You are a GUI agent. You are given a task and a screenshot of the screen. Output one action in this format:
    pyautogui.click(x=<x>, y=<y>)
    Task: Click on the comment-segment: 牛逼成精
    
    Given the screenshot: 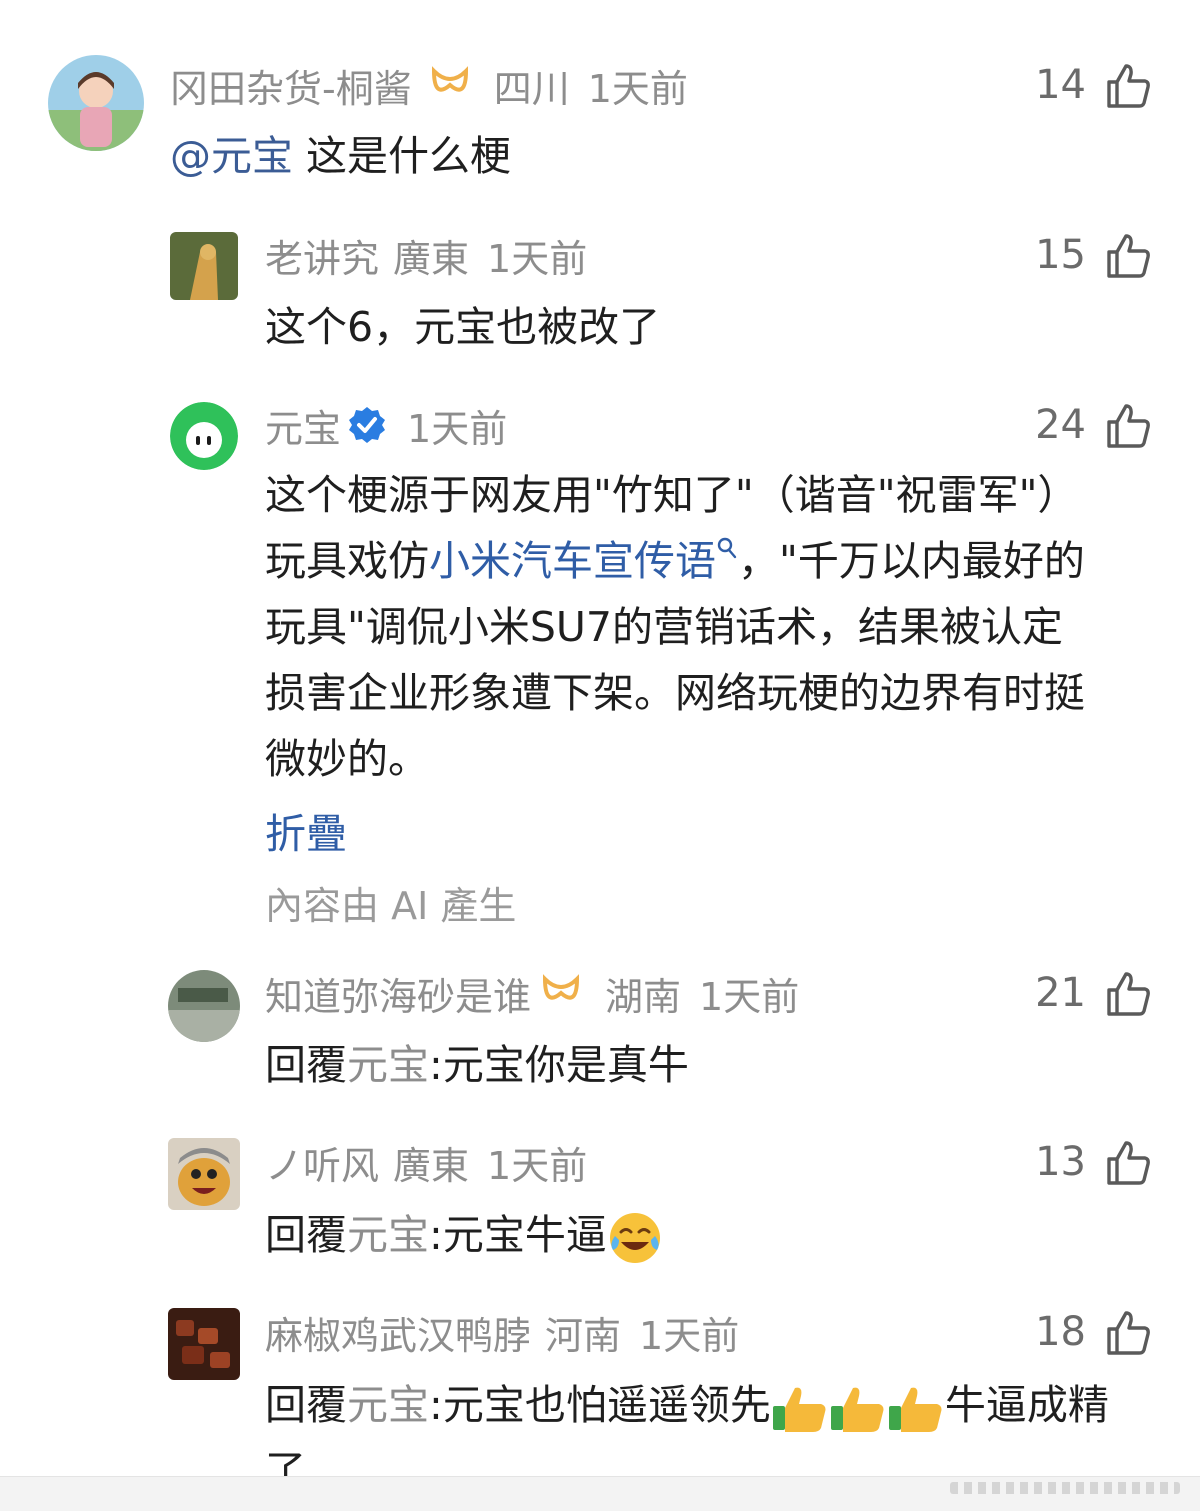 What is the action you would take?
    pyautogui.click(x=1026, y=1405)
    